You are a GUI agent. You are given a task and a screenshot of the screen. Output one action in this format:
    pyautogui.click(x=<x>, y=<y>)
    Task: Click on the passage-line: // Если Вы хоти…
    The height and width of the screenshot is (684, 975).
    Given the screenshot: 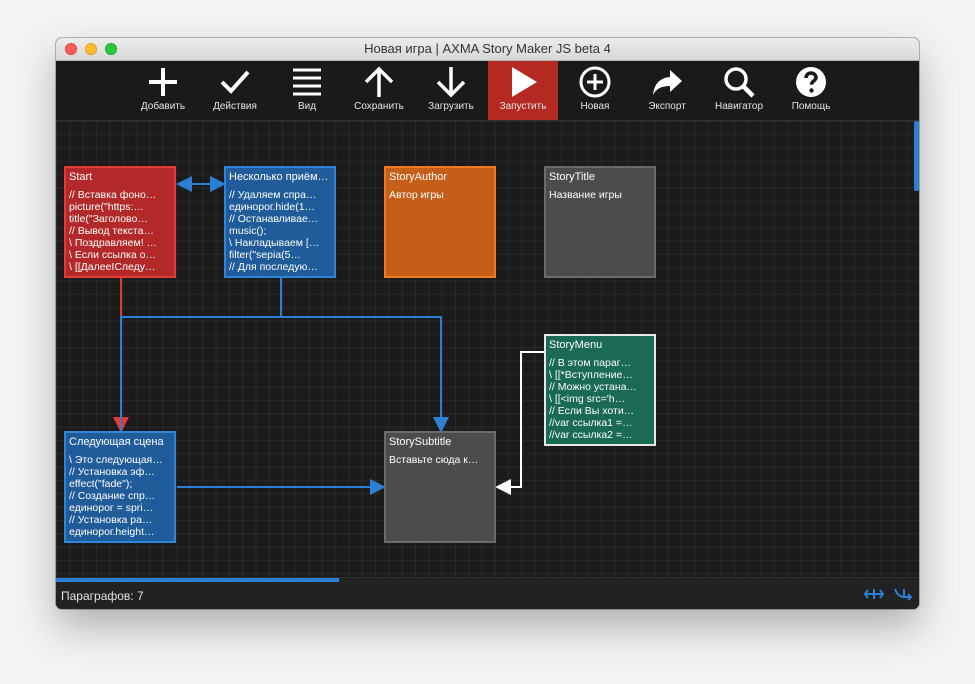 What is the action you would take?
    pyautogui.click(x=592, y=411)
    